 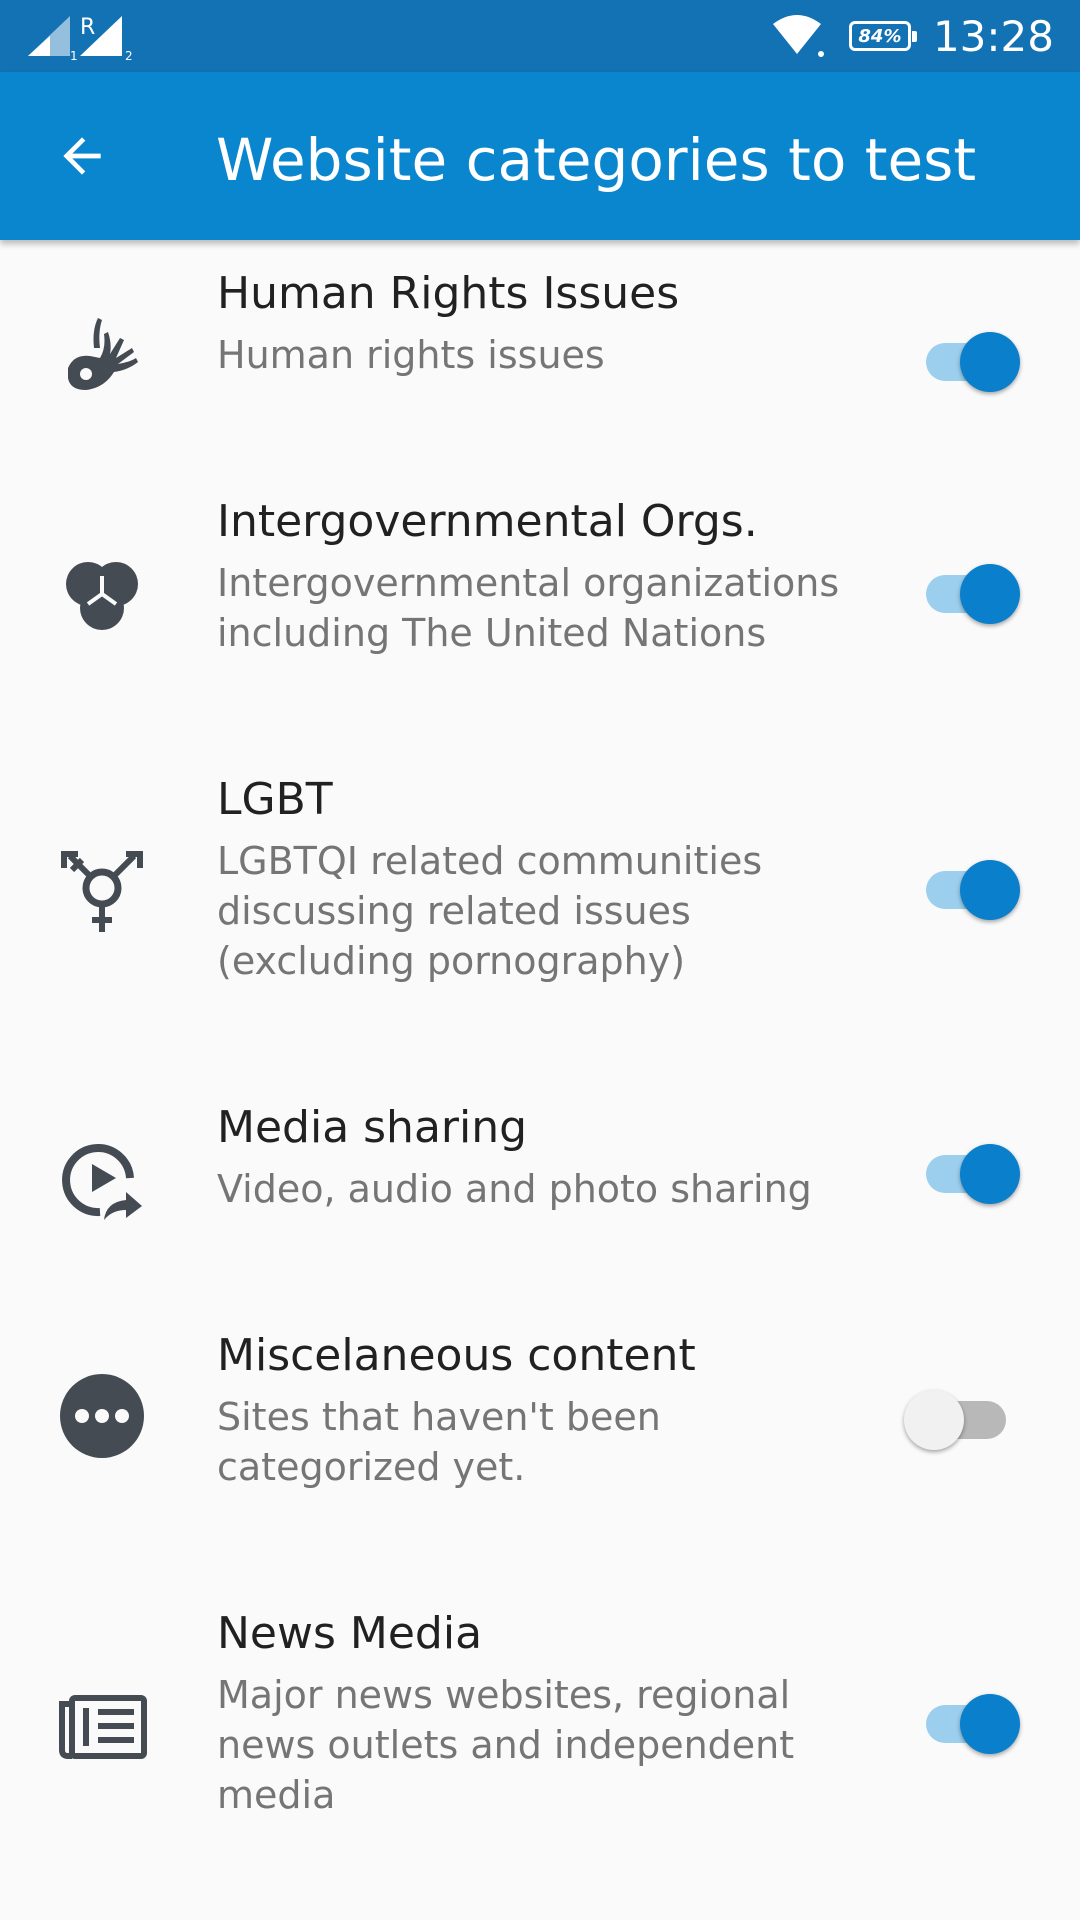 What do you see at coordinates (514, 1189) in the screenshot?
I see `item-subtitle: Video, audio and photo sharing` at bounding box center [514, 1189].